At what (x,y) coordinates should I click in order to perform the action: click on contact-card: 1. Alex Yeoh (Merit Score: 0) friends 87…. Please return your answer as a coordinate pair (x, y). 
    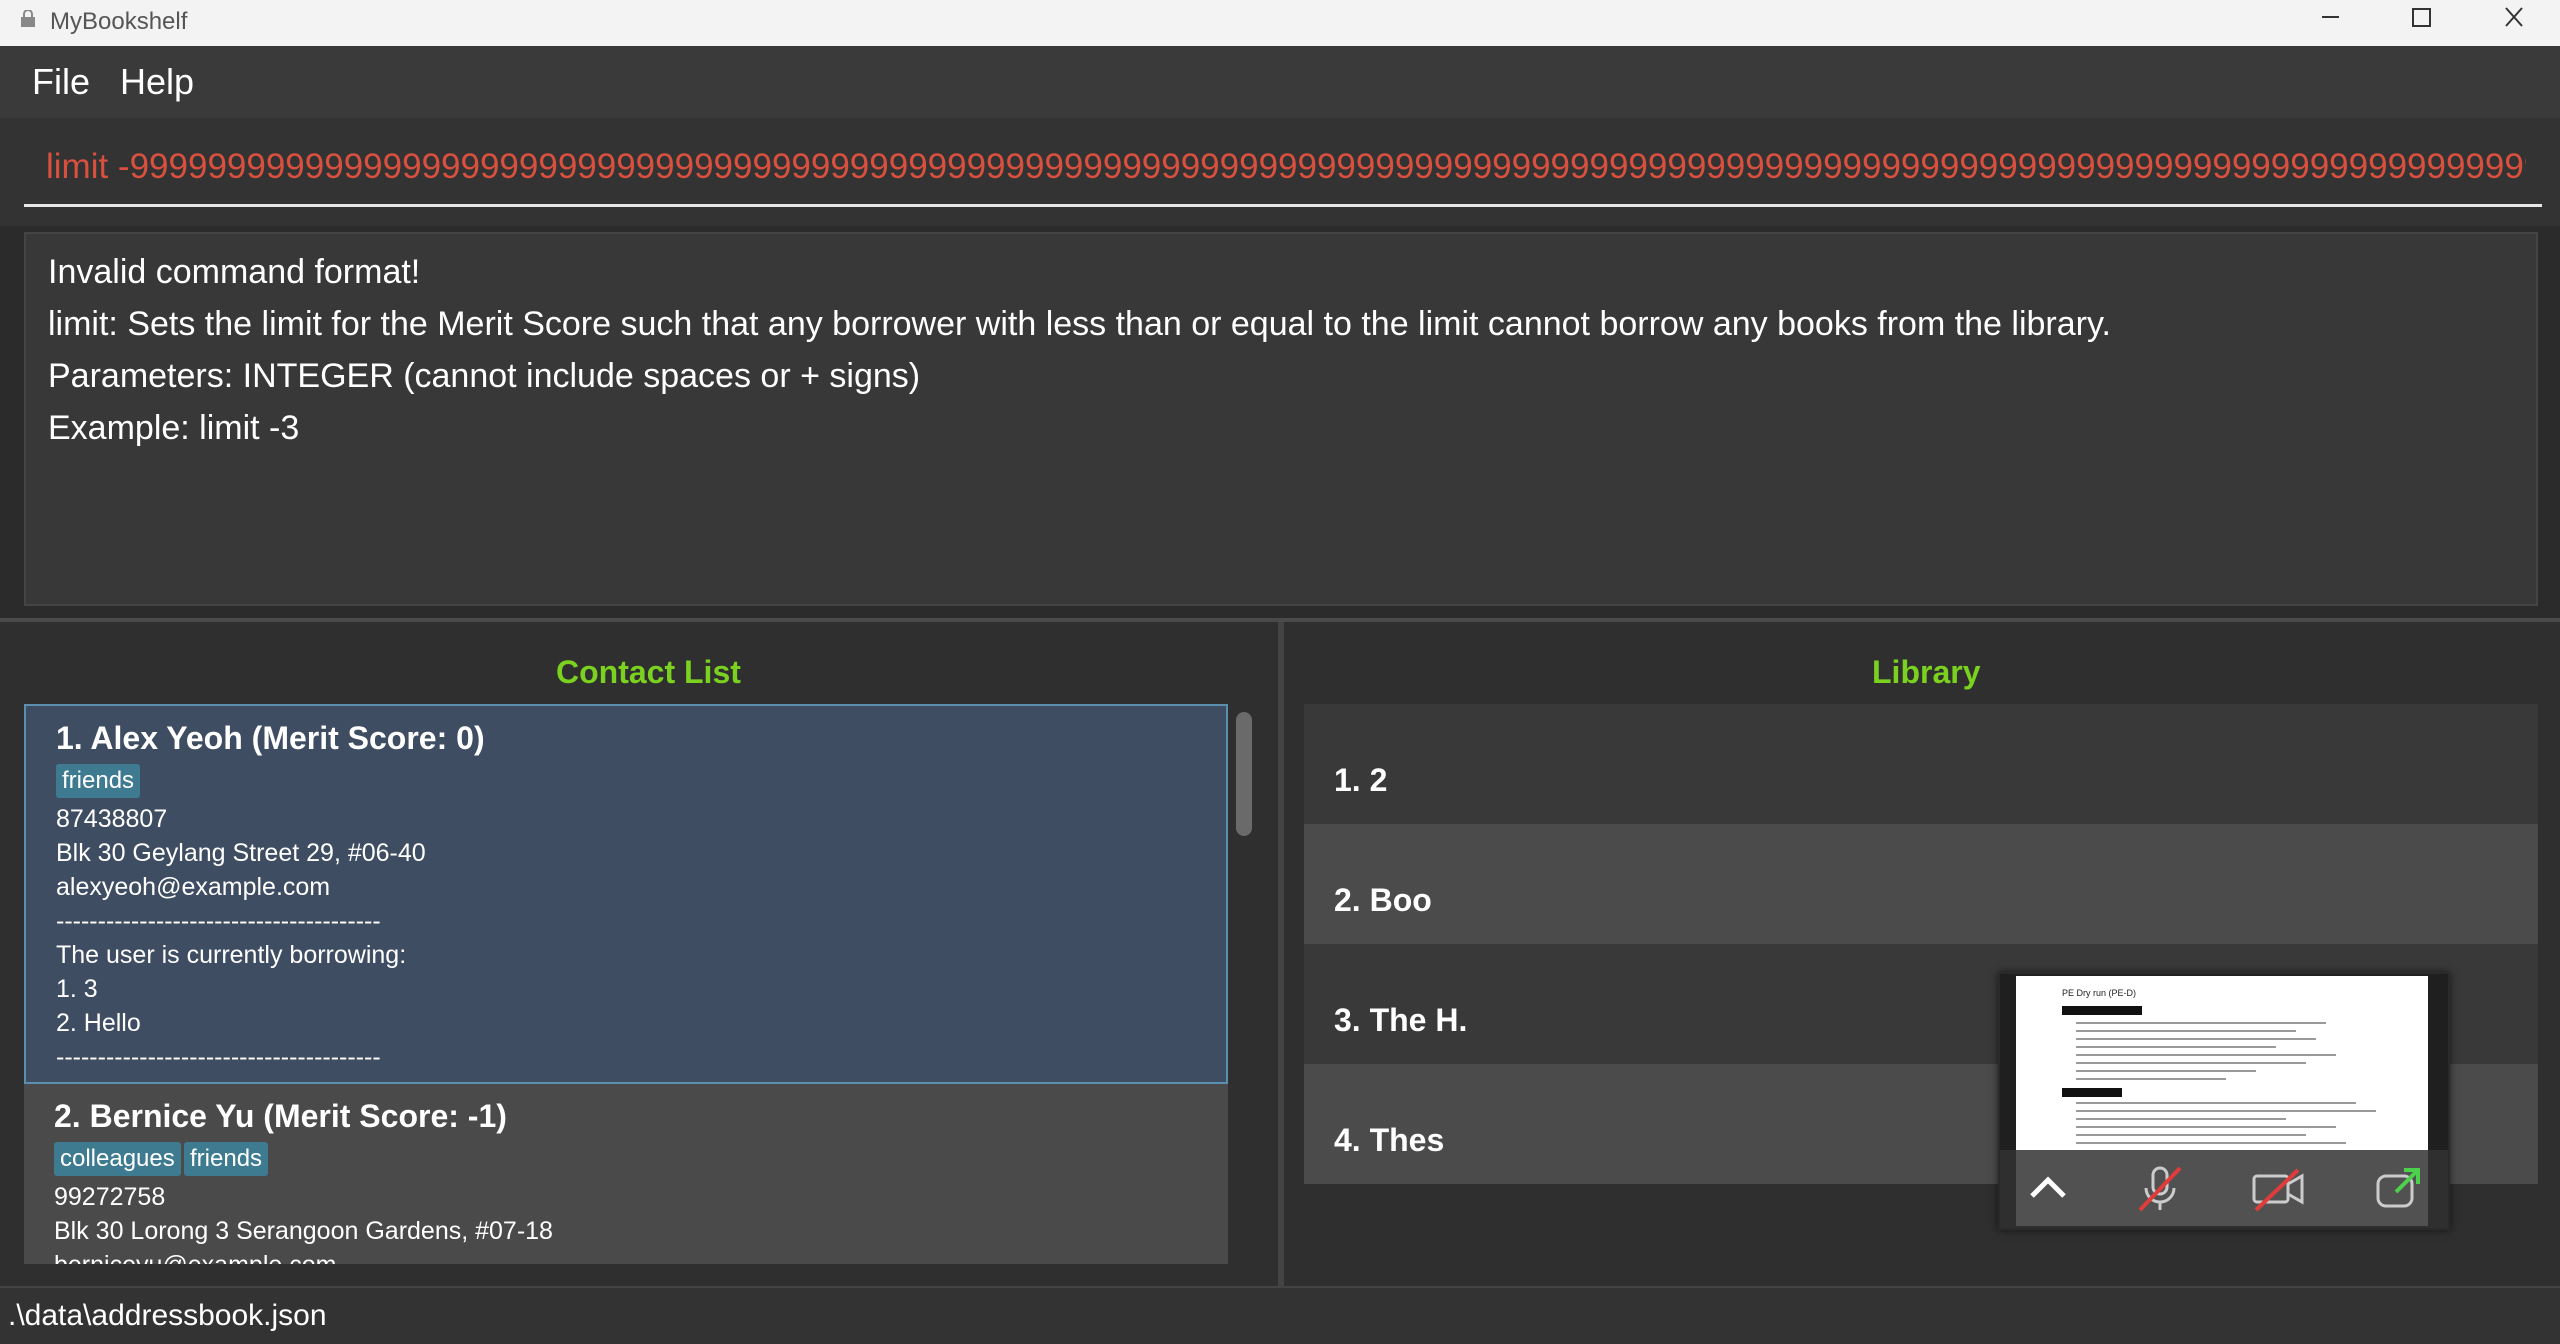
    Looking at the image, I should click on (626, 894).